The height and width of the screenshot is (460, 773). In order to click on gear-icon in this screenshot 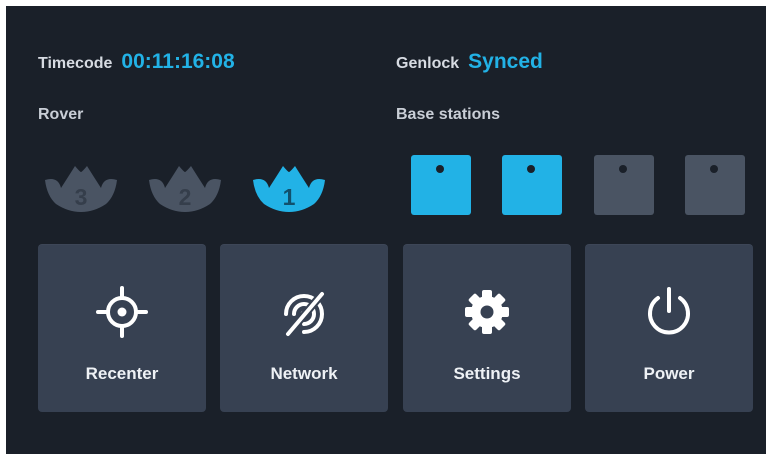, I will do `click(487, 312)`.